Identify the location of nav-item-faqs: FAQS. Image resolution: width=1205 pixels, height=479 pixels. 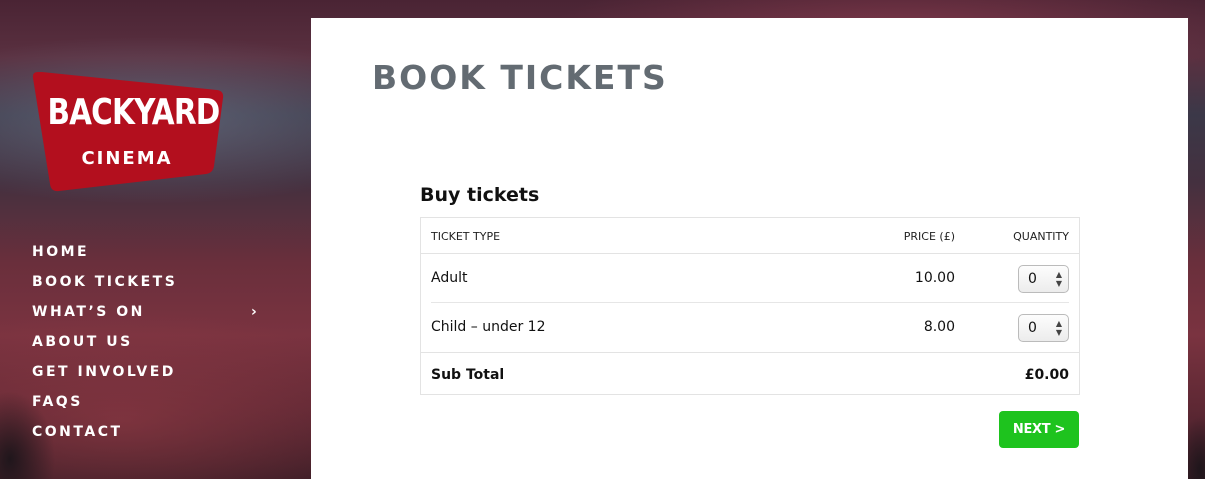
(152, 407).